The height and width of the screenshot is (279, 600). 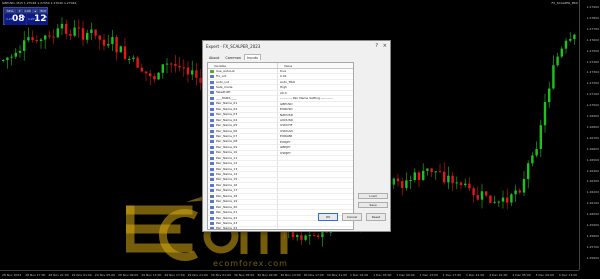 What do you see at coordinates (285, 115) in the screenshot?
I see `value-cell: NZDUSD` at bounding box center [285, 115].